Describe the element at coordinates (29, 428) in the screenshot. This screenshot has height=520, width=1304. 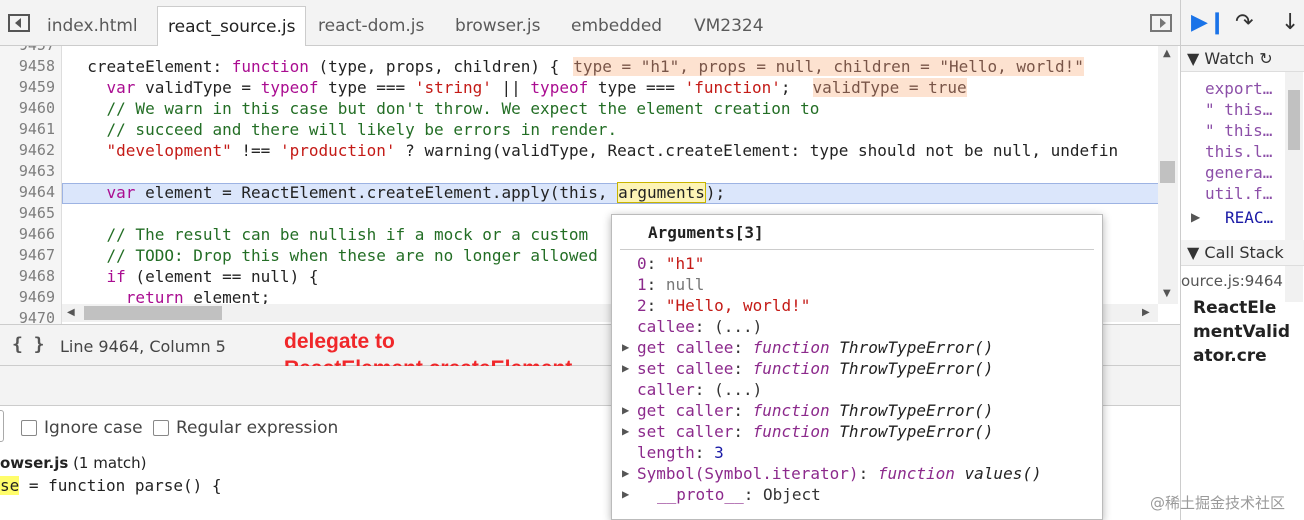
I see `ignore-case-checkbox` at that location.